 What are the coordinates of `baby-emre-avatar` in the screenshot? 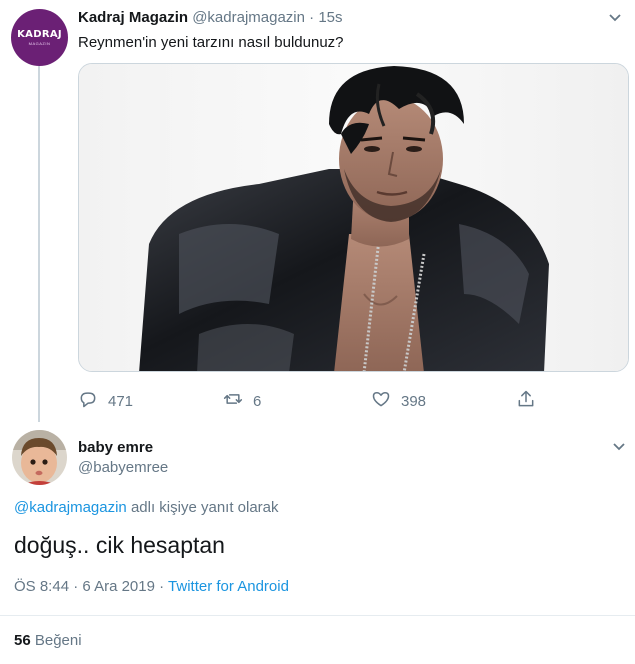 It's located at (39, 457).